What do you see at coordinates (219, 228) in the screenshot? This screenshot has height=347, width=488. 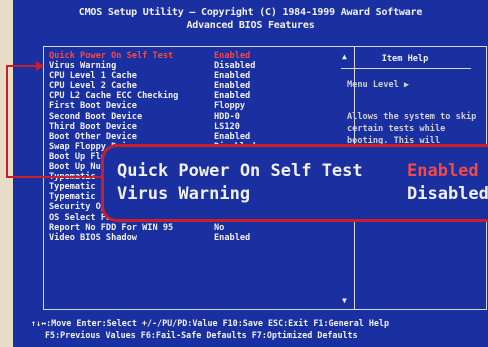 I see `setting-value: No` at bounding box center [219, 228].